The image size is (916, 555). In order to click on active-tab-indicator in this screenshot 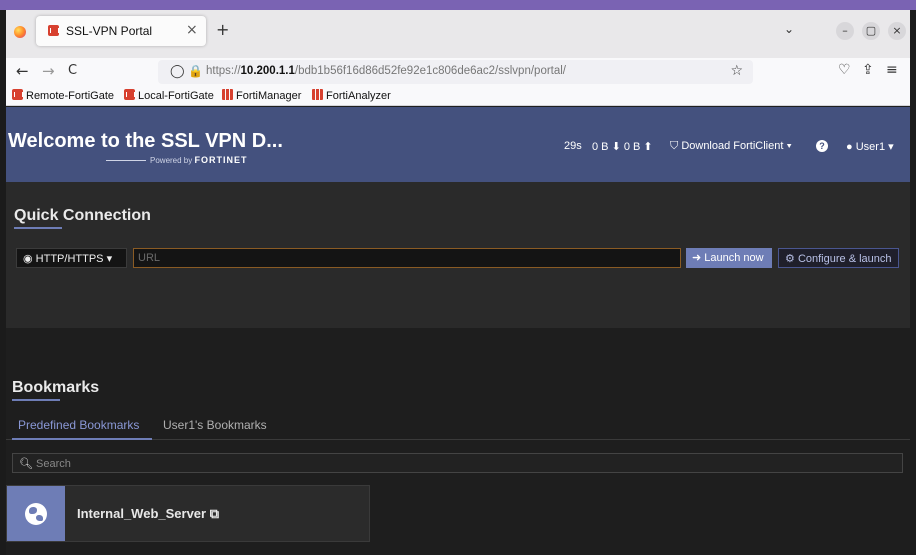, I will do `click(82, 439)`.